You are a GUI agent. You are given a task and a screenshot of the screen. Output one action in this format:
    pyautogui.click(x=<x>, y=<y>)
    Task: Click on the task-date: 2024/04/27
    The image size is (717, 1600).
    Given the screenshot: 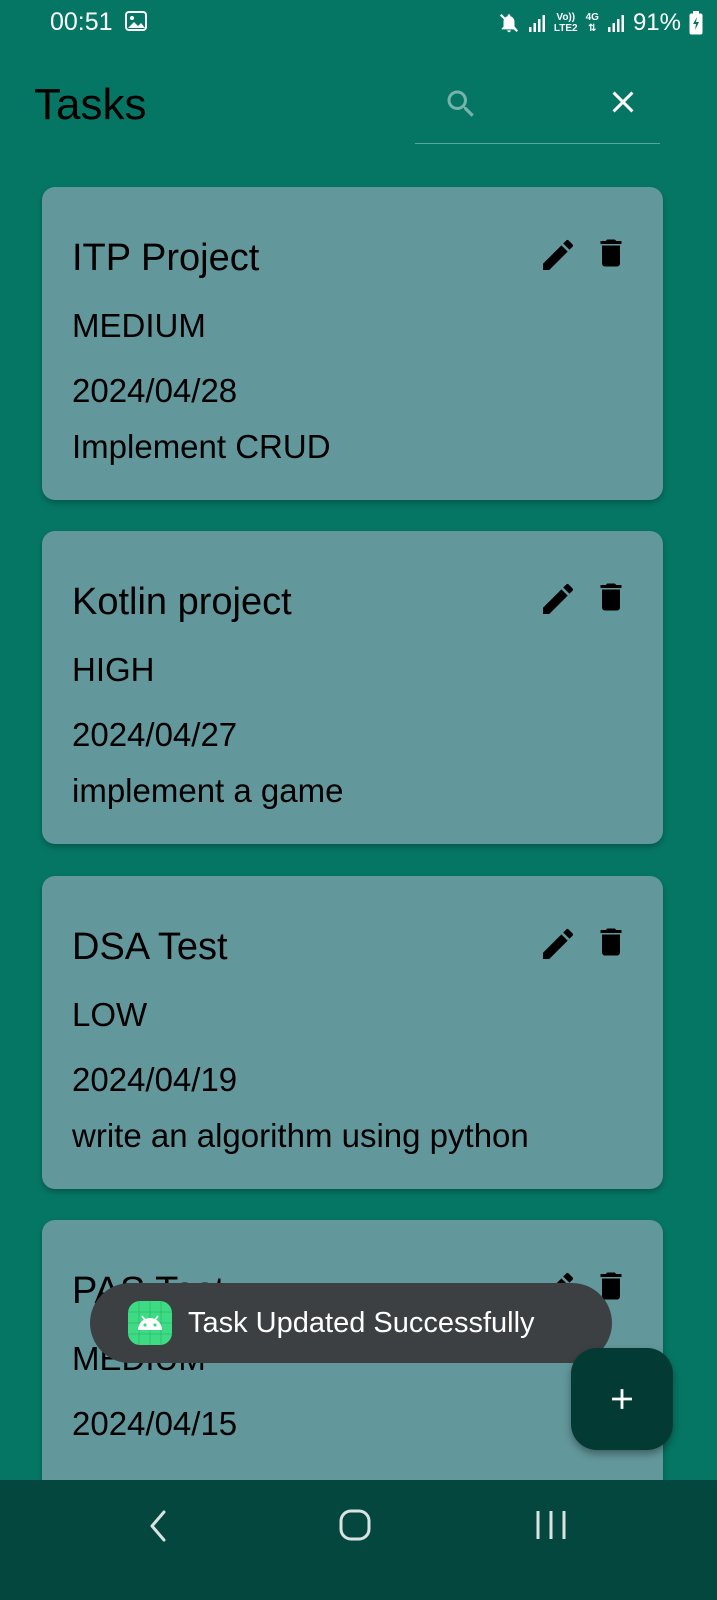 What is the action you would take?
    pyautogui.click(x=155, y=734)
    